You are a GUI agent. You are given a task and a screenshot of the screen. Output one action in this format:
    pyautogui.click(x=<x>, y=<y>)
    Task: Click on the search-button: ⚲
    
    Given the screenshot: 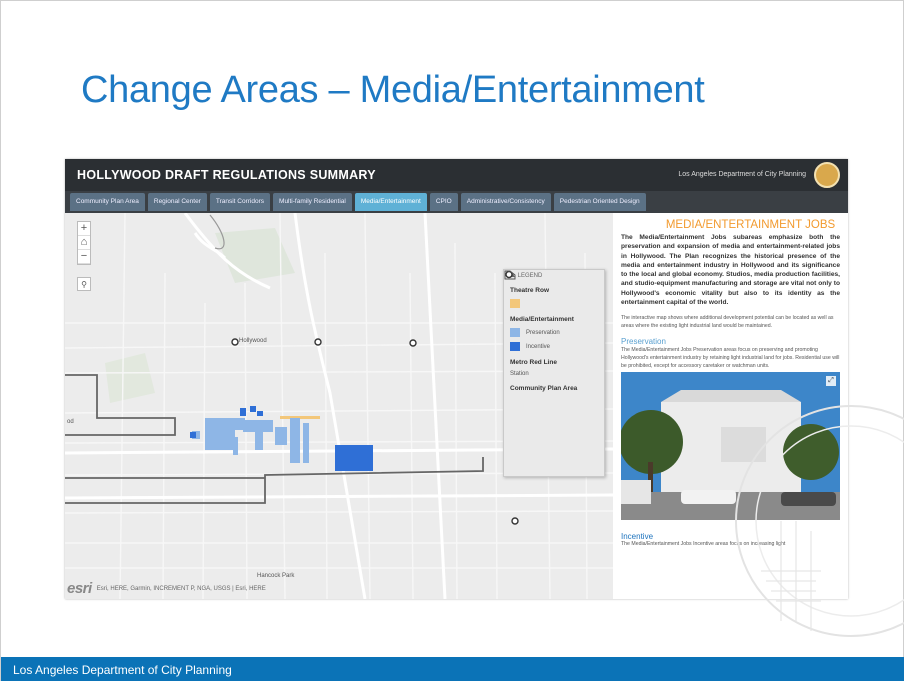 What is the action you would take?
    pyautogui.click(x=84, y=284)
    